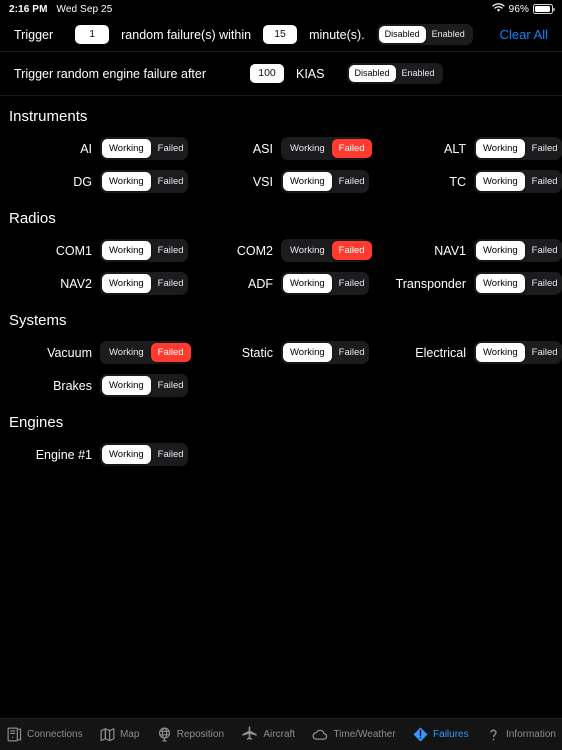 This screenshot has height=750, width=562. What do you see at coordinates (500, 352) in the screenshot?
I see `working-option-electrical: Working` at bounding box center [500, 352].